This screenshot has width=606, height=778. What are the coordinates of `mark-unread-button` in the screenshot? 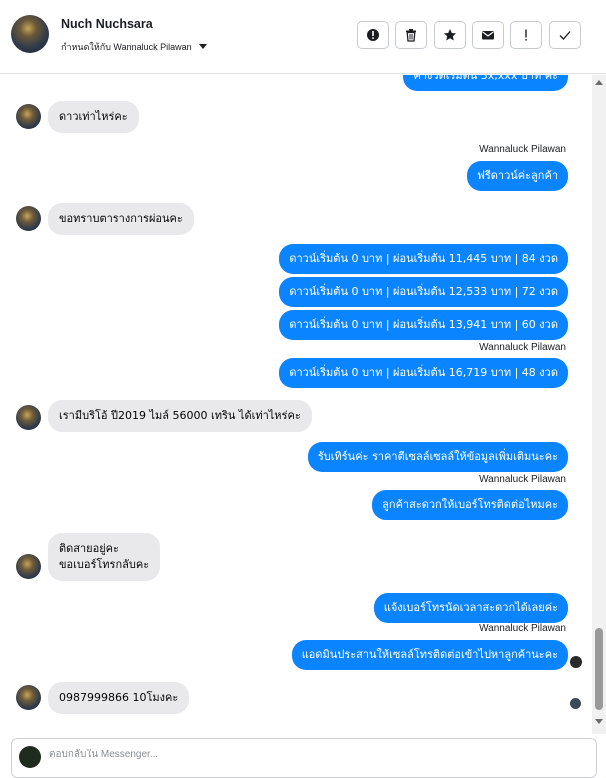 It's located at (488, 35).